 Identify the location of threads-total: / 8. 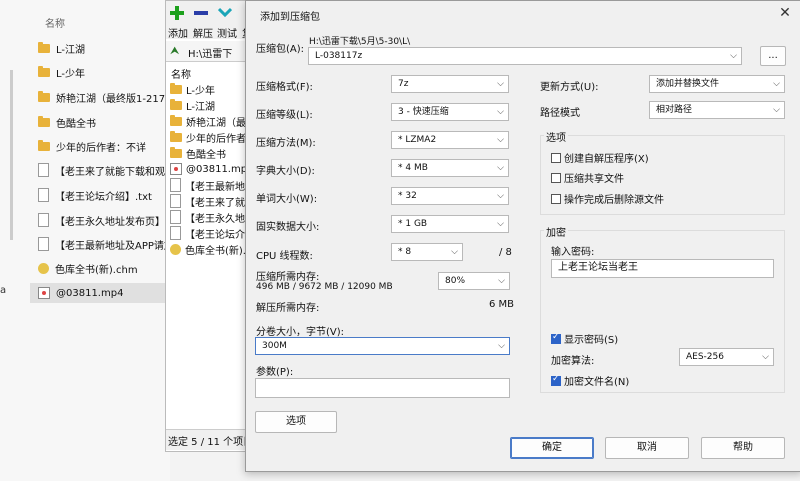
(505, 252).